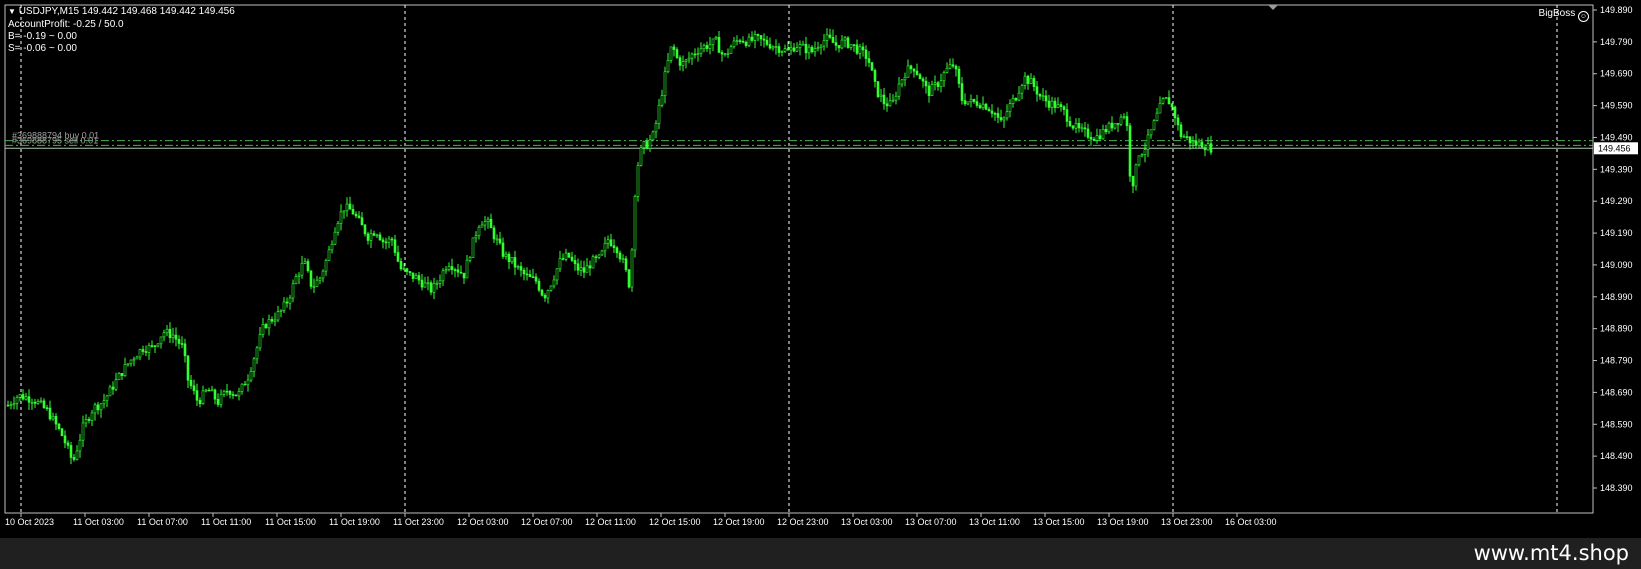 This screenshot has height=569, width=1641. What do you see at coordinates (867, 522) in the screenshot?
I see `x-tick-label: 13 Oct 03:00` at bounding box center [867, 522].